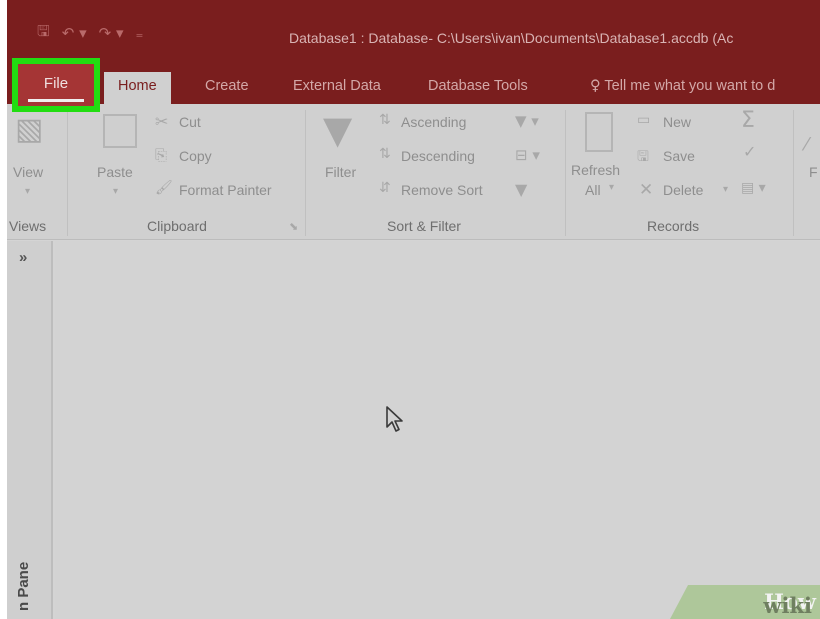 The image size is (820, 619). What do you see at coordinates (195, 156) in the screenshot?
I see `copy-button: Copy` at bounding box center [195, 156].